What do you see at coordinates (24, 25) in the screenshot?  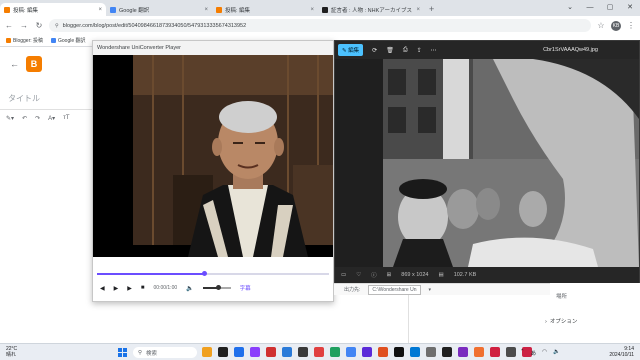 I see `forward-icon: →` at bounding box center [24, 25].